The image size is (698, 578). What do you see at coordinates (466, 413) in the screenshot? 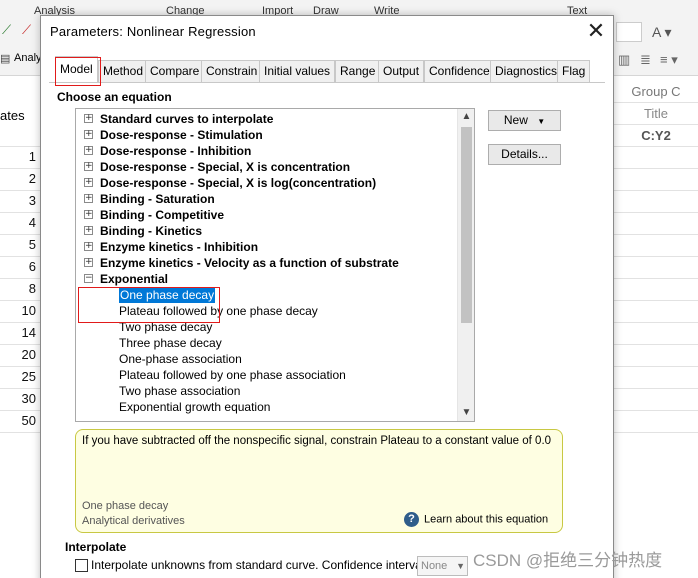
I see `scroll-down-icon: ▼` at bounding box center [466, 413].